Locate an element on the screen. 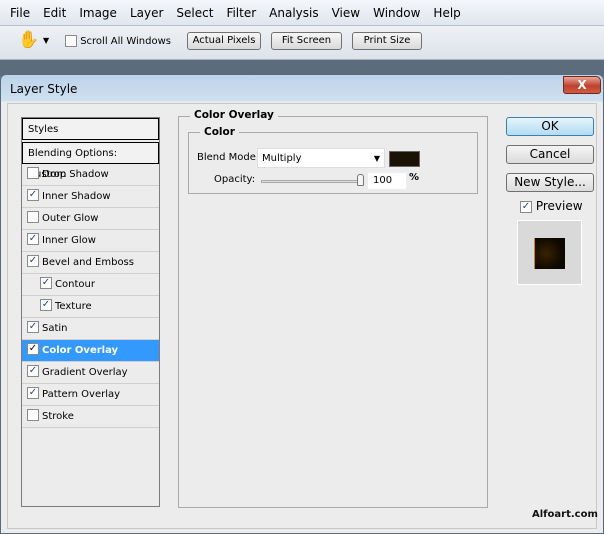 The width and height of the screenshot is (604, 534). style-item-label: Bevel and Emboss is located at coordinates (88, 262).